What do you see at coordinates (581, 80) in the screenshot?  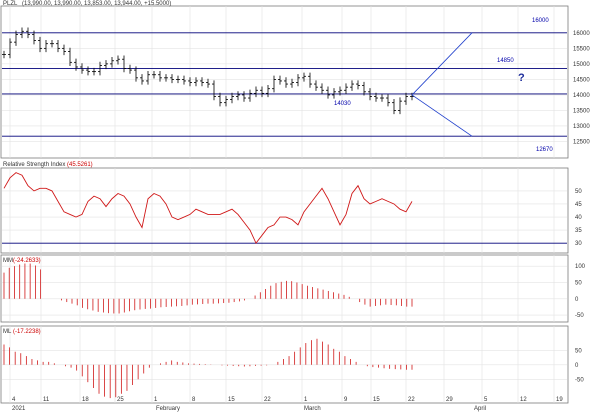 I see `price-tick-label: 14500` at bounding box center [581, 80].